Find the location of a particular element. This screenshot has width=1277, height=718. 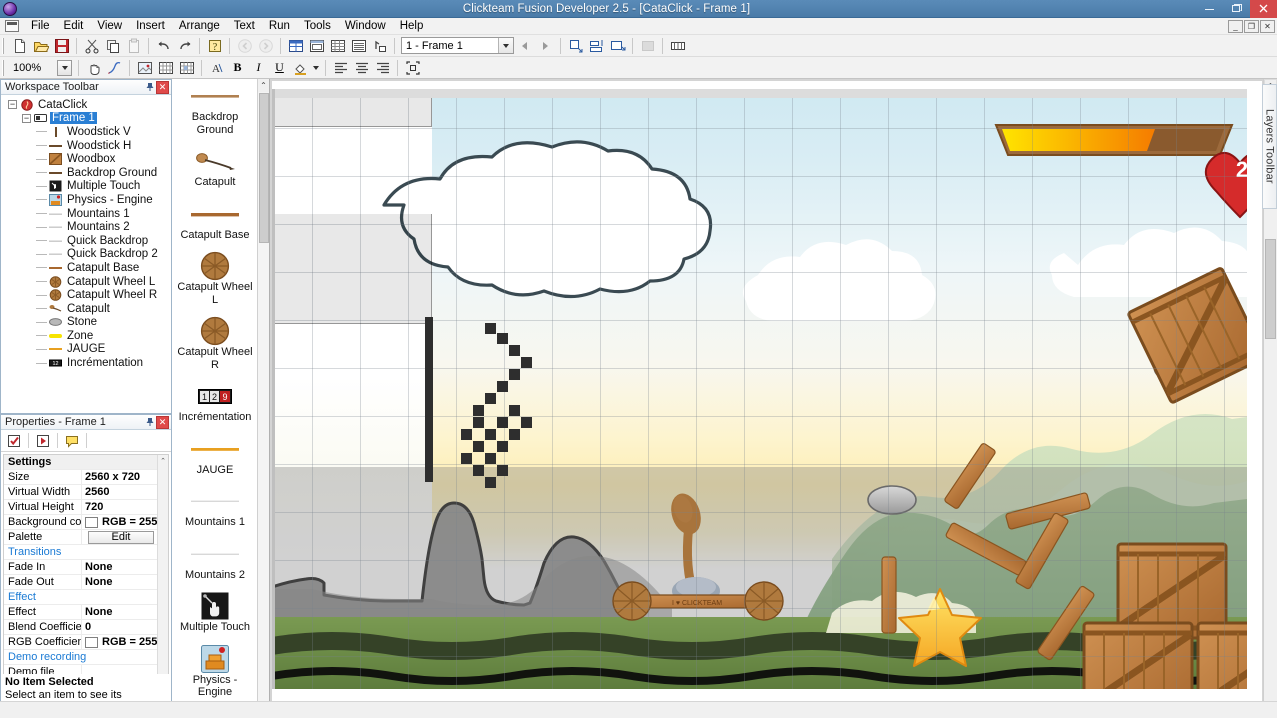

tree-item-quick-backdrop: Quick Backdrop is located at coordinates (87, 241).